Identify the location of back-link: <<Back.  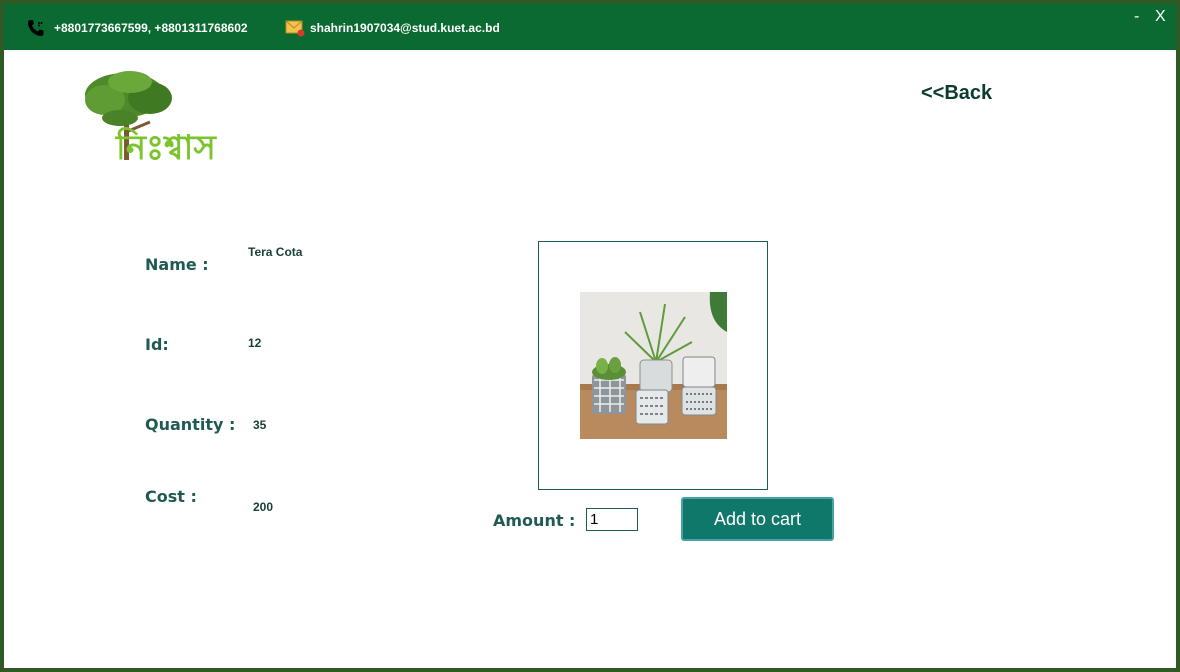
(956, 93).